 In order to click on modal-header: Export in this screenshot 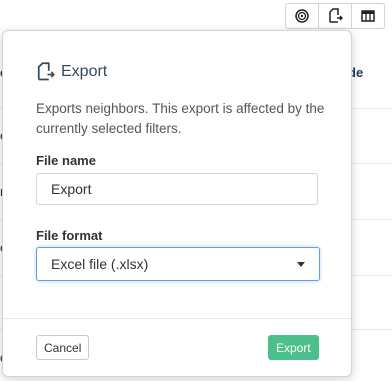, I will do `click(71, 72)`.